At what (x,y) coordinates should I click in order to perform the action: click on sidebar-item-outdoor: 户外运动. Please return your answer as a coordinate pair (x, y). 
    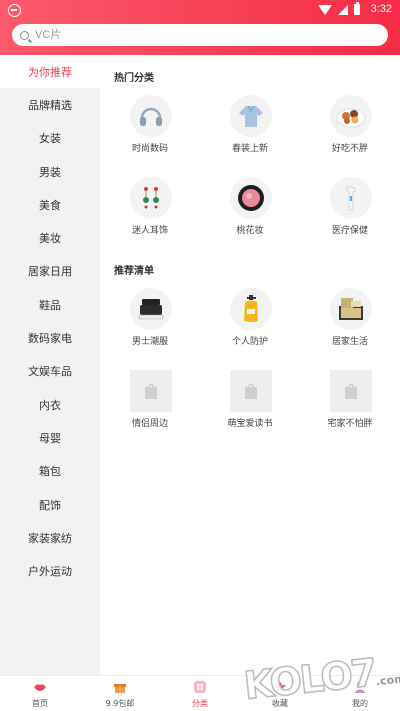
    Looking at the image, I should click on (50, 570).